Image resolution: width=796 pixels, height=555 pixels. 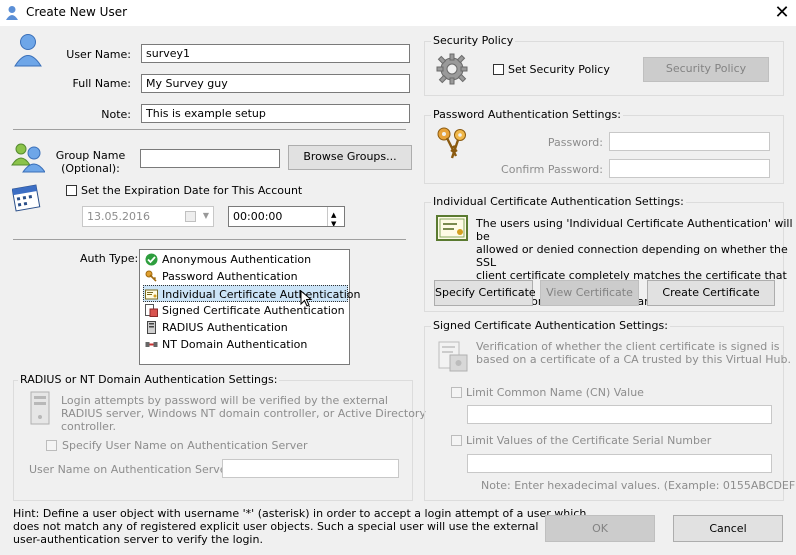 What do you see at coordinates (90, 162) in the screenshot?
I see `group-name-label: Group Name (Optional):` at bounding box center [90, 162].